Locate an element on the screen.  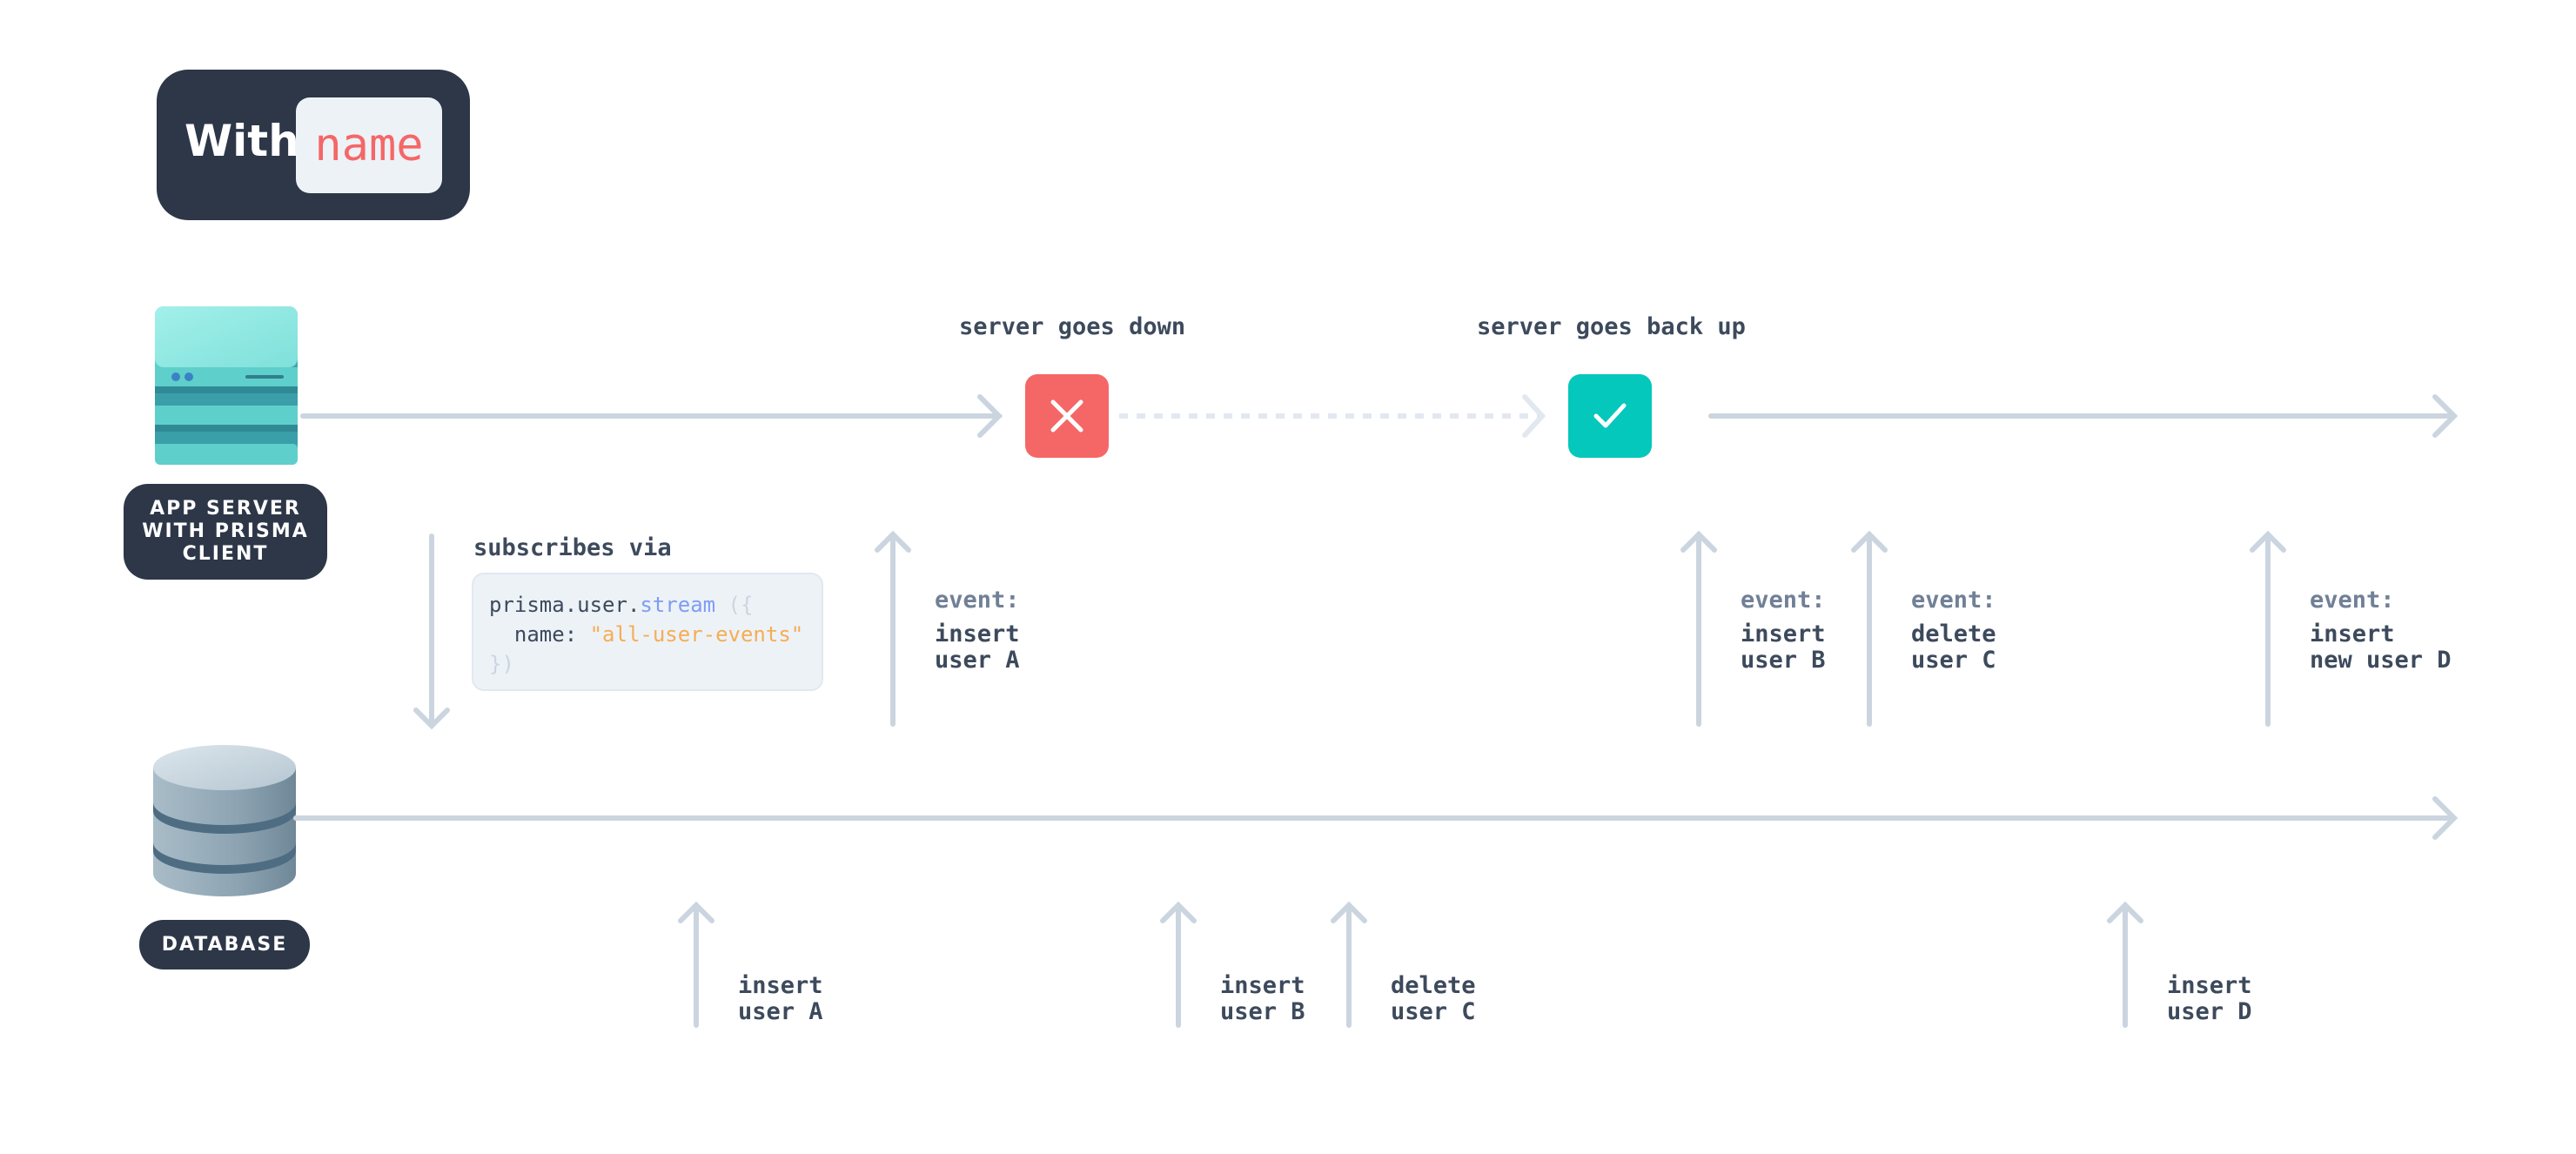
code-string: "all-user-events" is located at coordinates (696, 635).